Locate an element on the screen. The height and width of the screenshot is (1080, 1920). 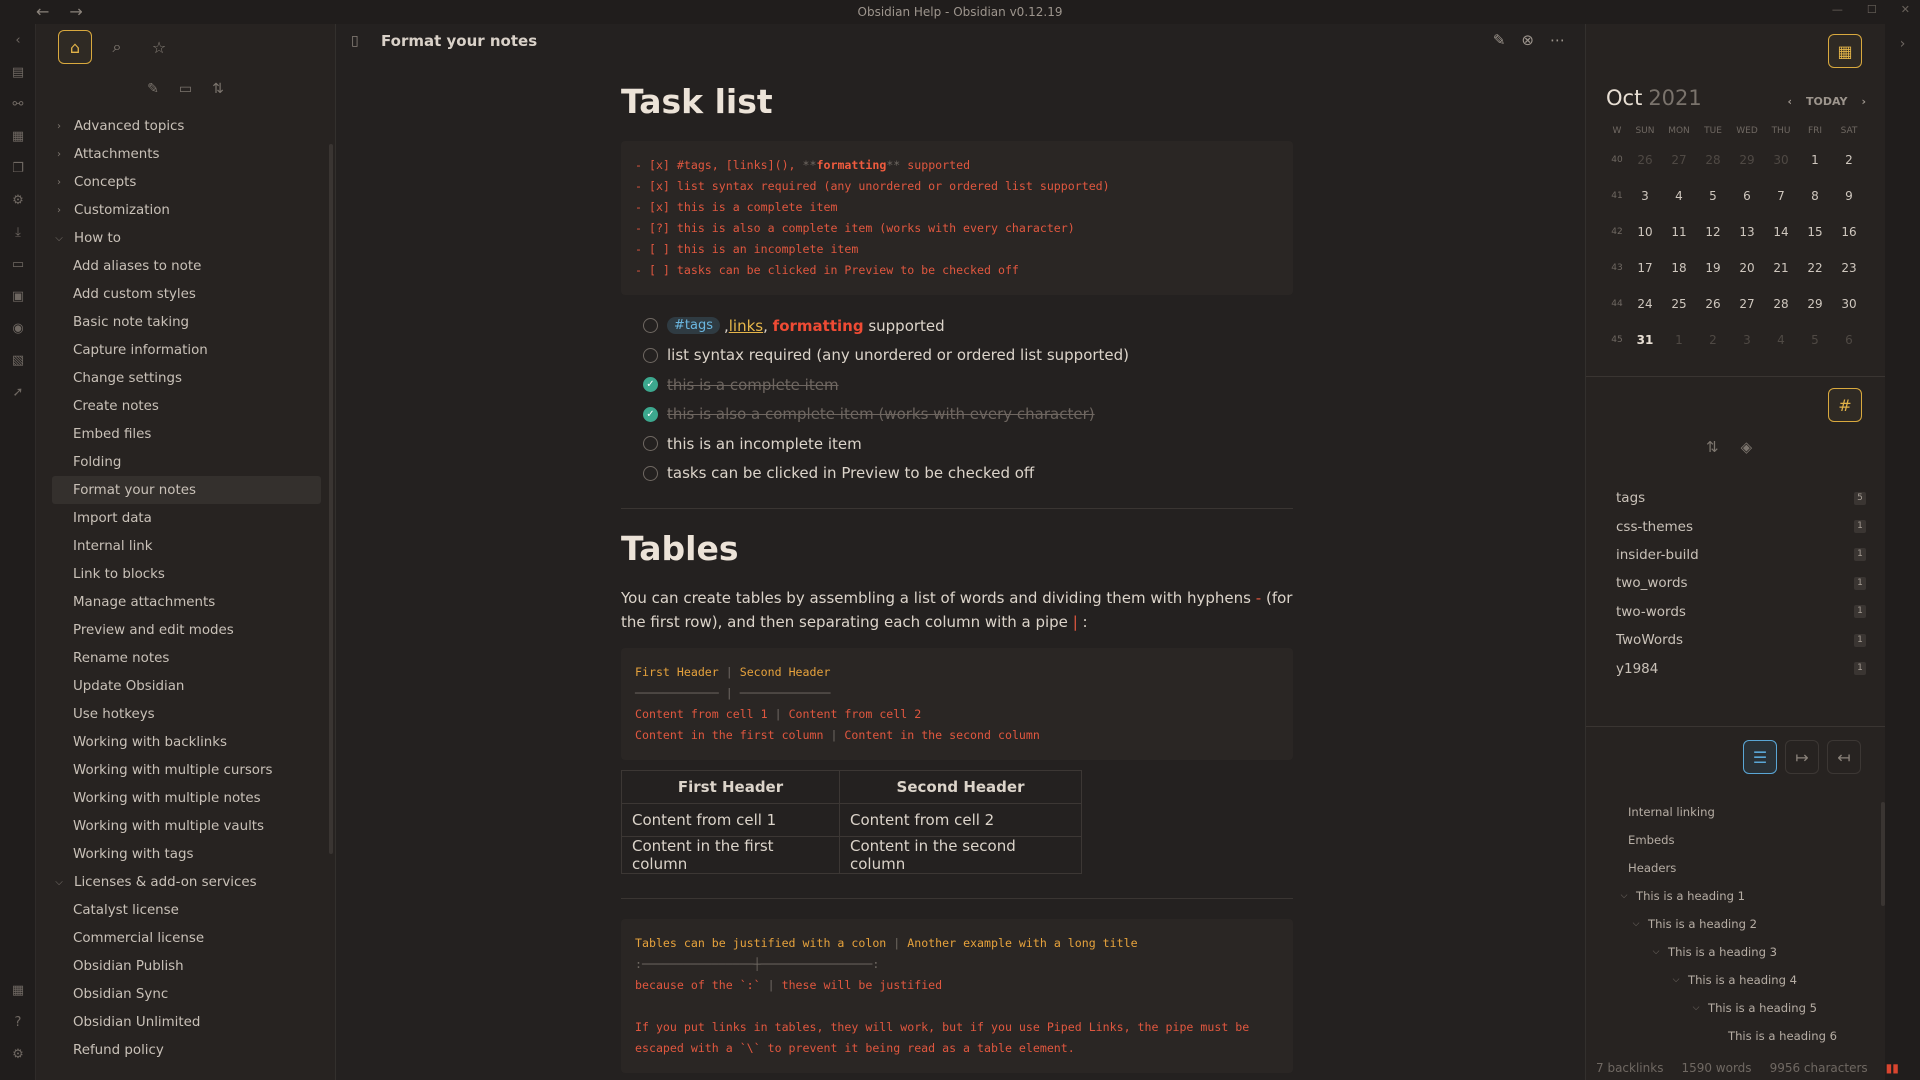
audio-icon: ◉ is located at coordinates (18, 328).